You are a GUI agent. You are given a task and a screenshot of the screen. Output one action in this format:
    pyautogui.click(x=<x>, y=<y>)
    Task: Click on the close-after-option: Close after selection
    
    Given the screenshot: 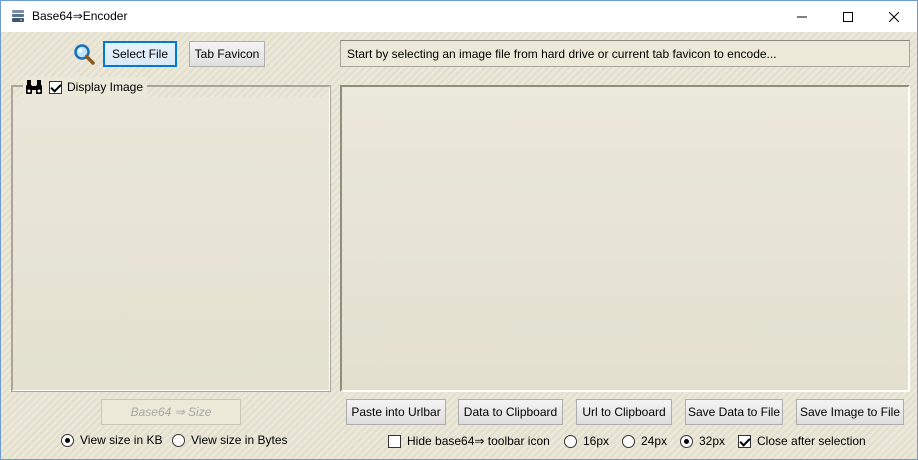 What is the action you would take?
    pyautogui.click(x=802, y=441)
    